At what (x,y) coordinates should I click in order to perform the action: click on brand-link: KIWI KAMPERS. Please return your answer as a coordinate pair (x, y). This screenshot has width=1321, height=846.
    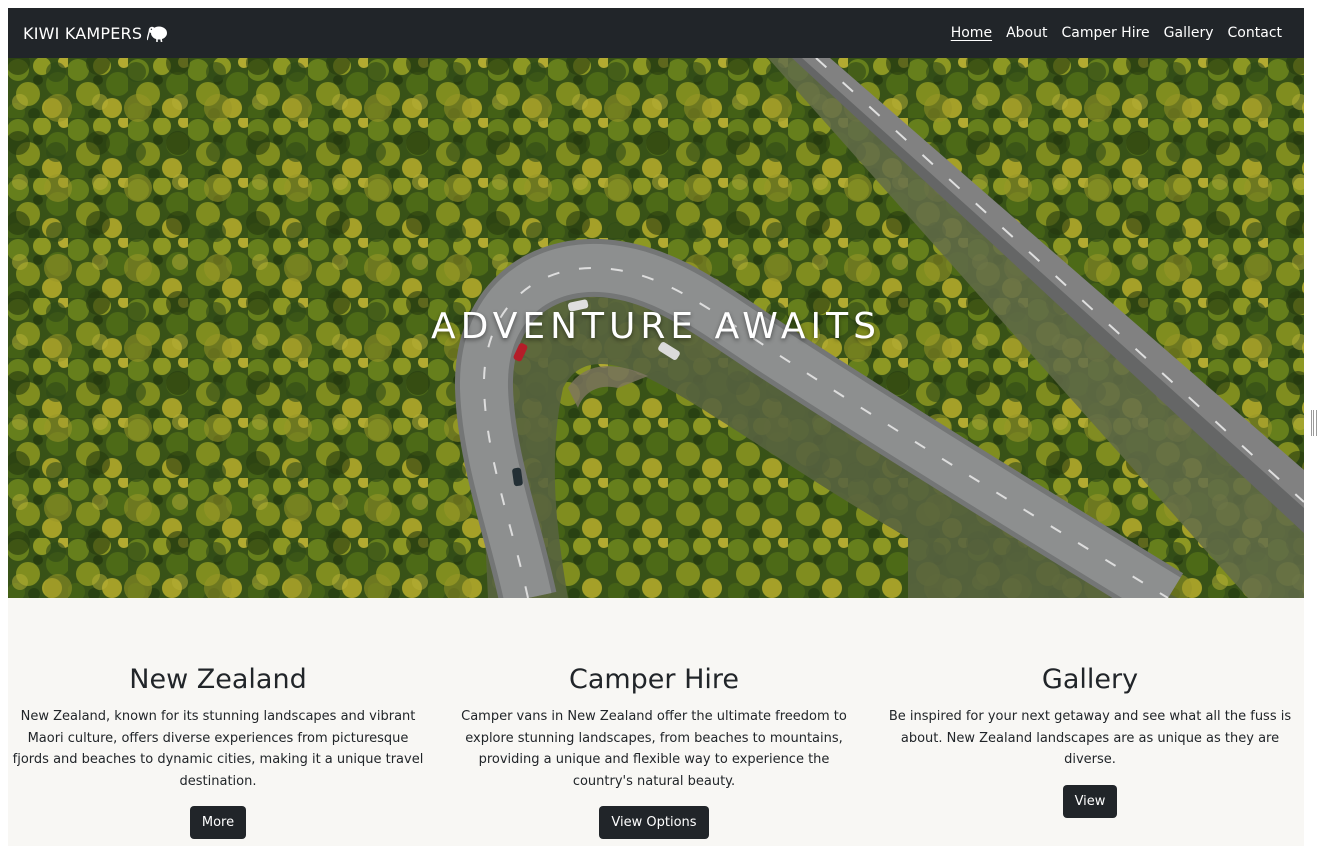
    Looking at the image, I should click on (96, 33).